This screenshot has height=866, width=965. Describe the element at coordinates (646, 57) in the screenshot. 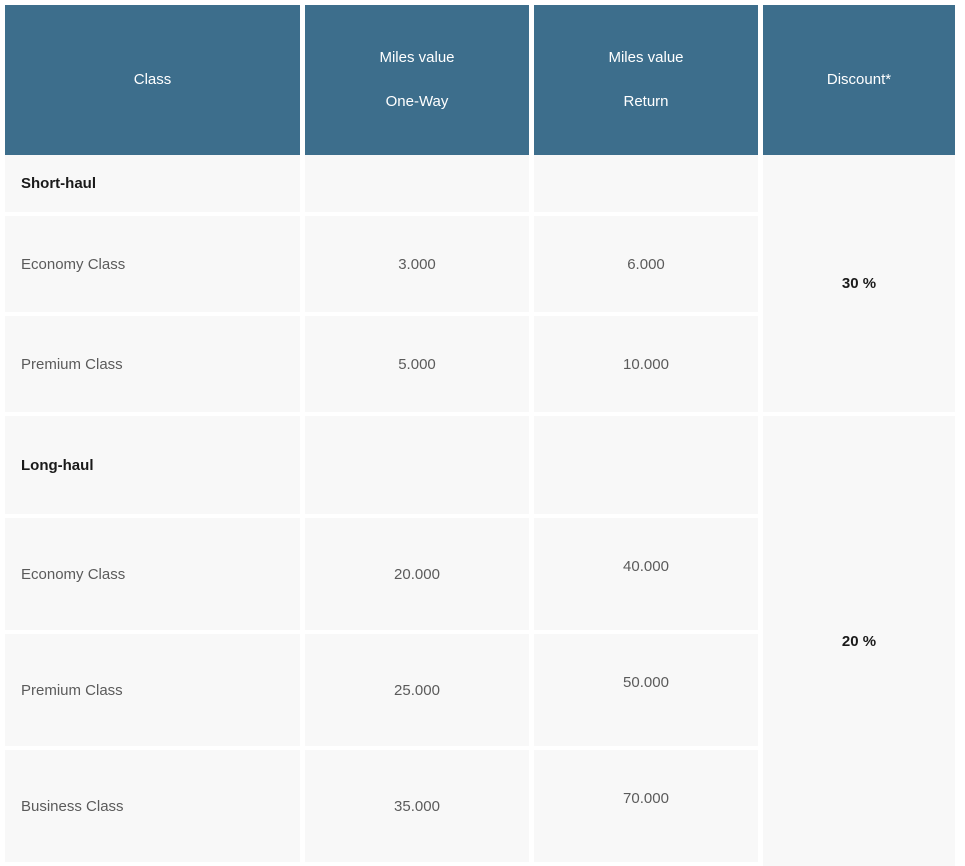

I see `column-header-return-line1: Miles value` at that location.